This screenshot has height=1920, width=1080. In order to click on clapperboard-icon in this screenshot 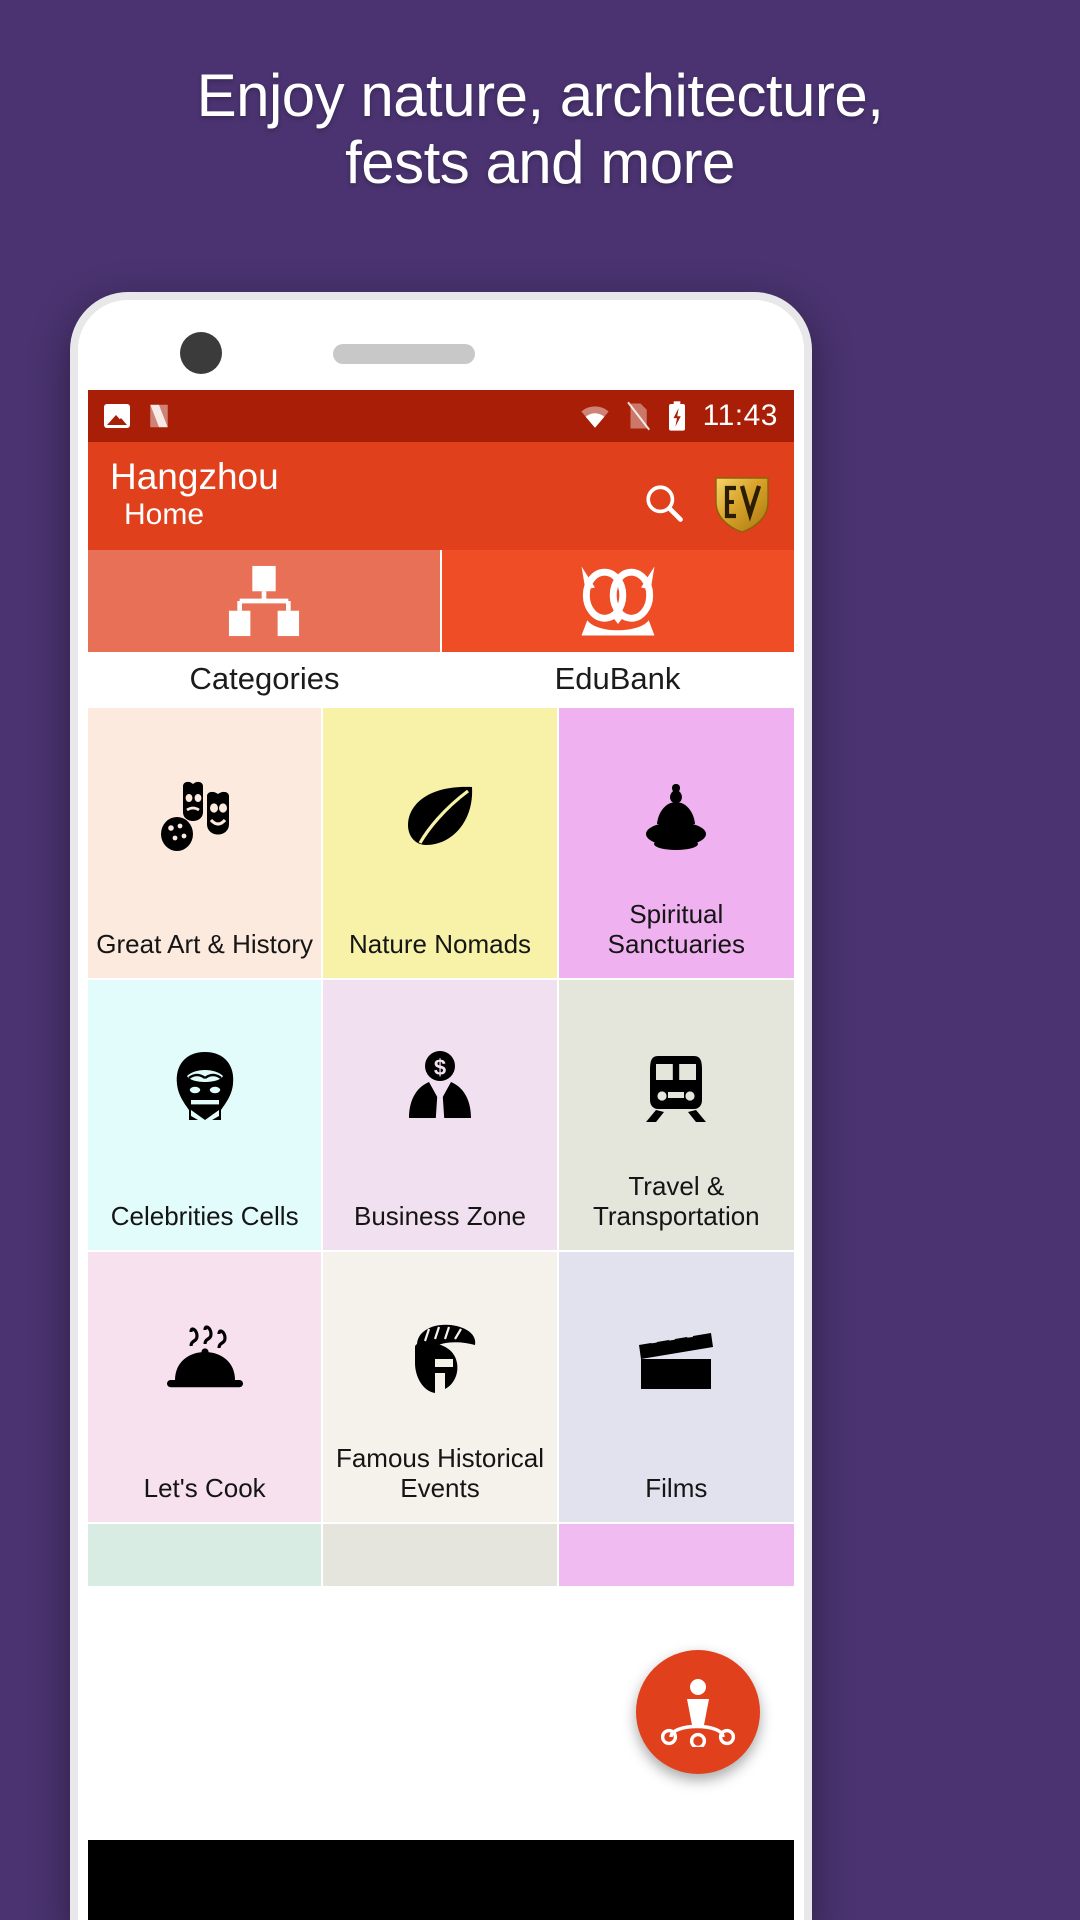, I will do `click(676, 1358)`.